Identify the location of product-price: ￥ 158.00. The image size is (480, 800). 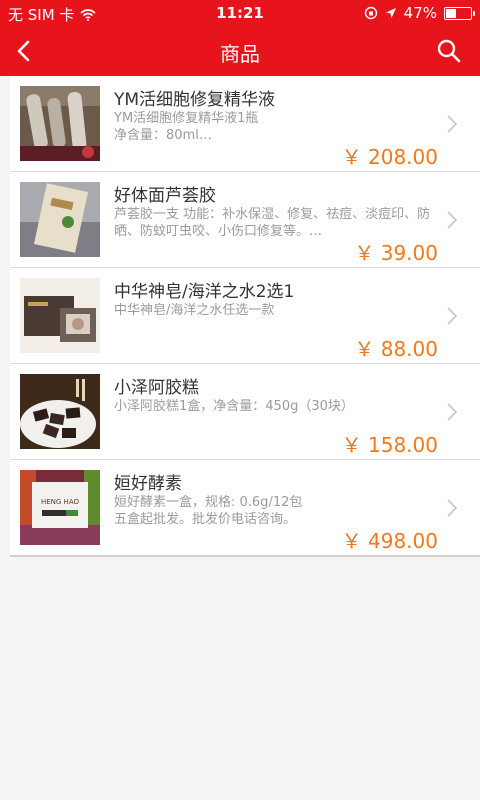
(389, 445).